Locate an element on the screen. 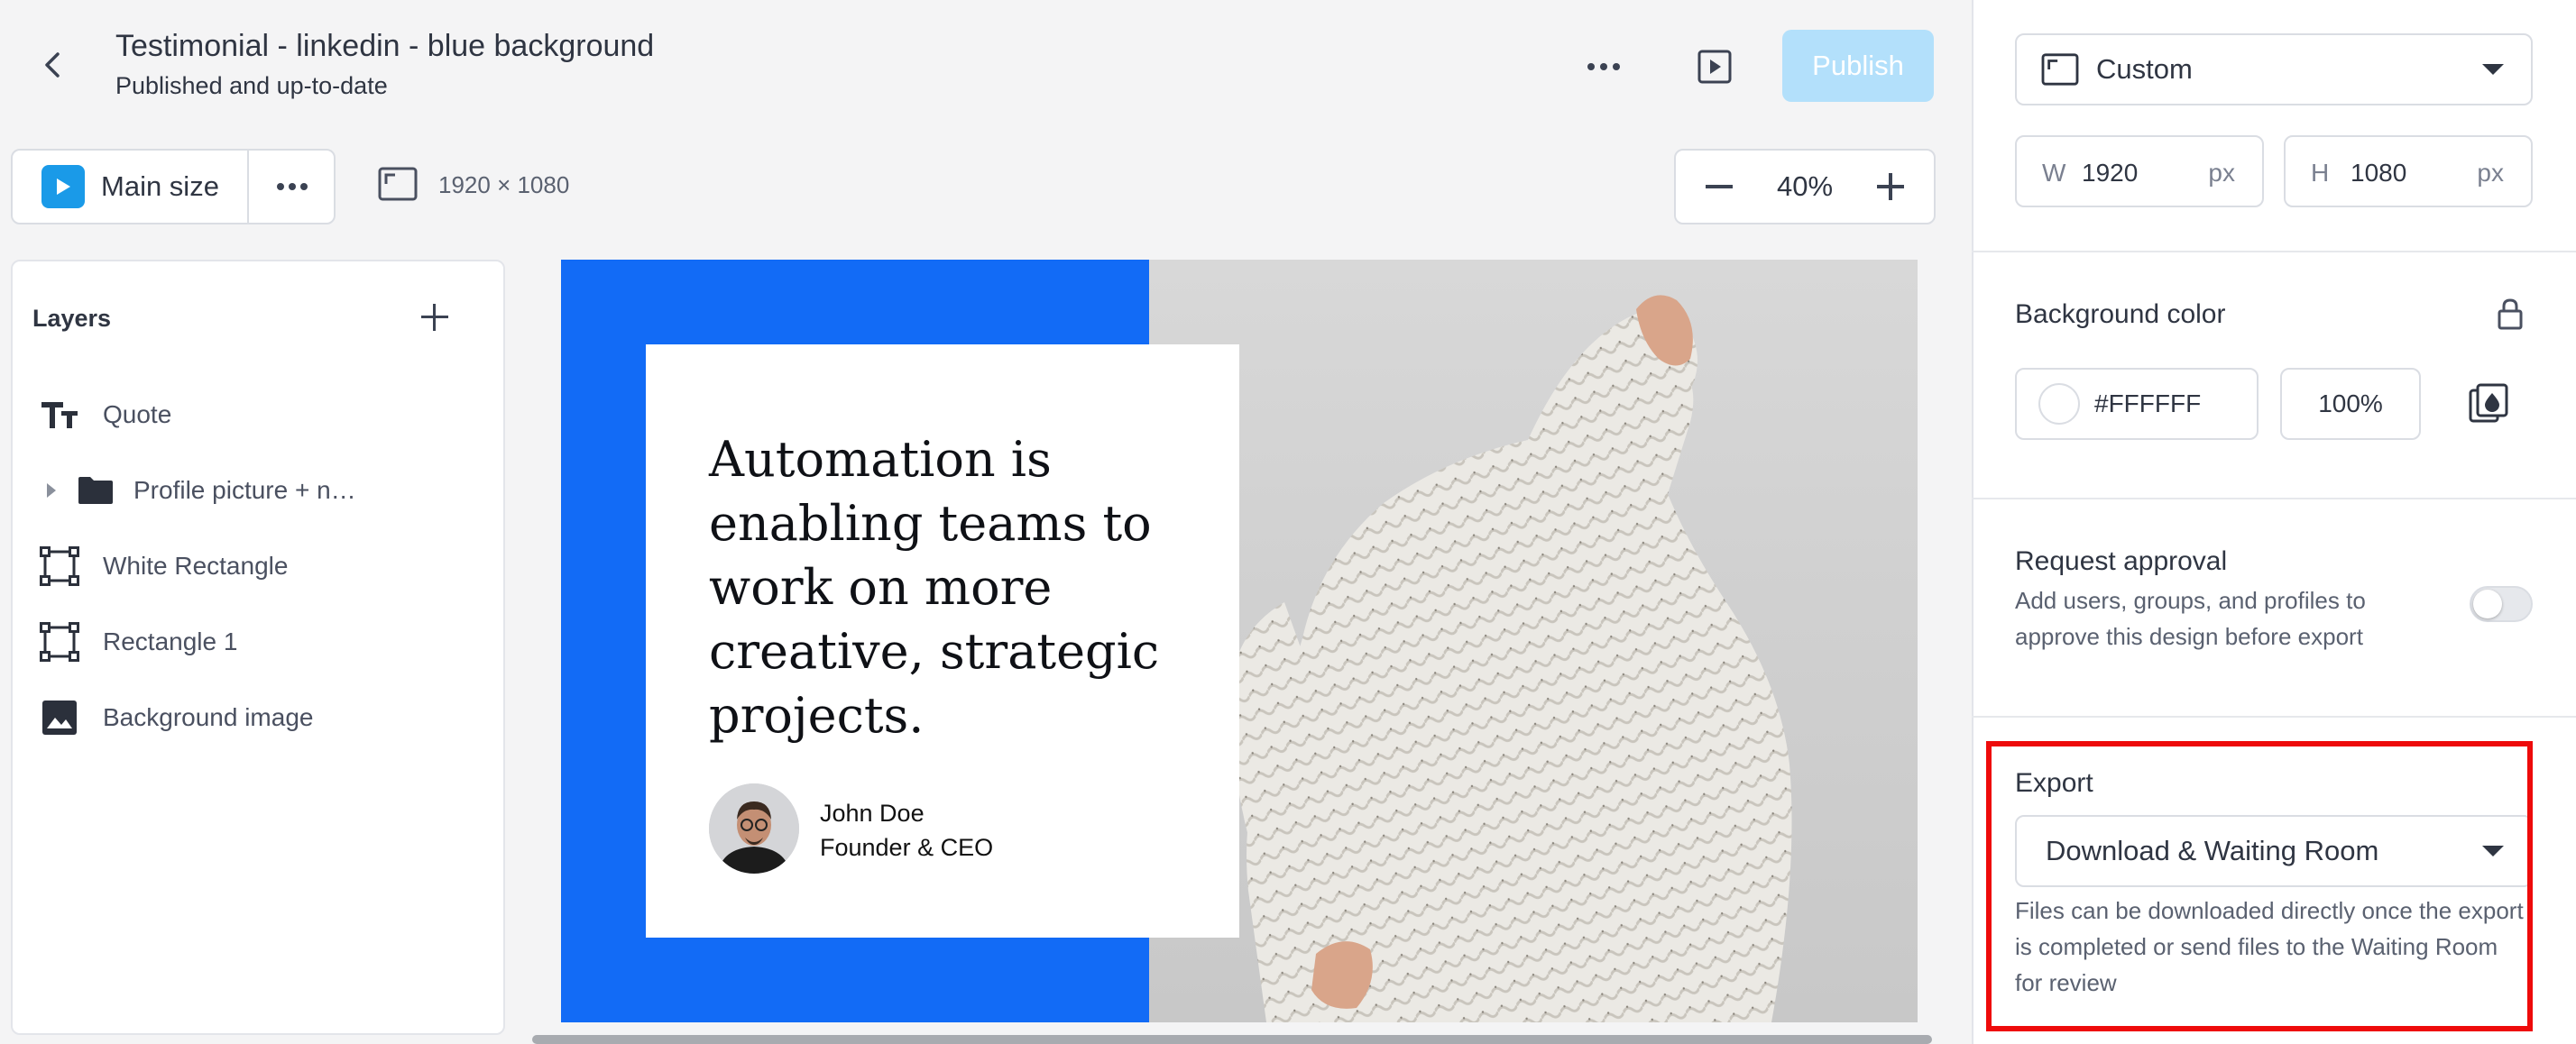 The height and width of the screenshot is (1044, 2576). zoom-in-button is located at coordinates (1890, 187).